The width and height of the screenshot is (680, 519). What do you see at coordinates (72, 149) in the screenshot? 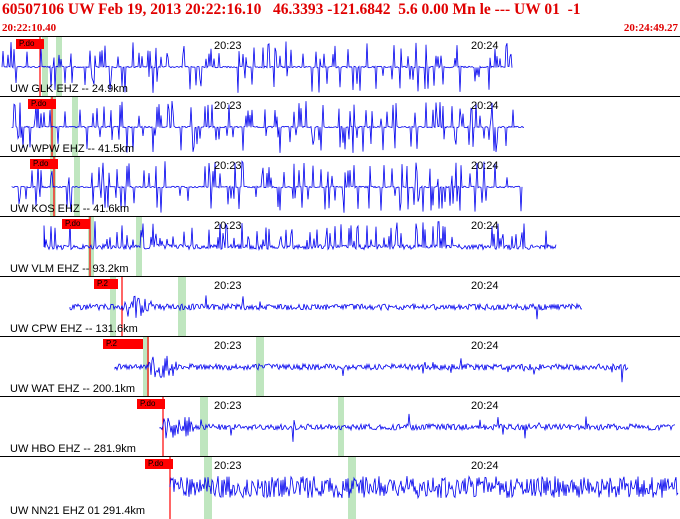
I see `station-label: UW WPW EHZ -- 41.5km` at bounding box center [72, 149].